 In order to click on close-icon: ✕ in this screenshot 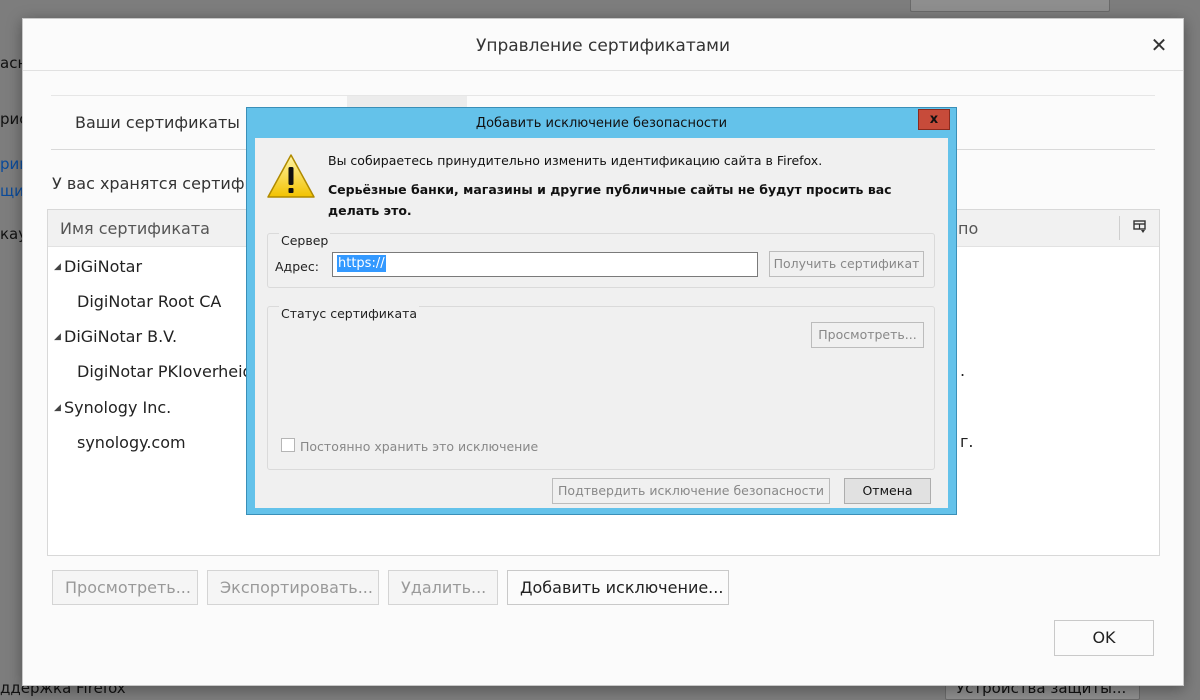, I will do `click(1159, 45)`.